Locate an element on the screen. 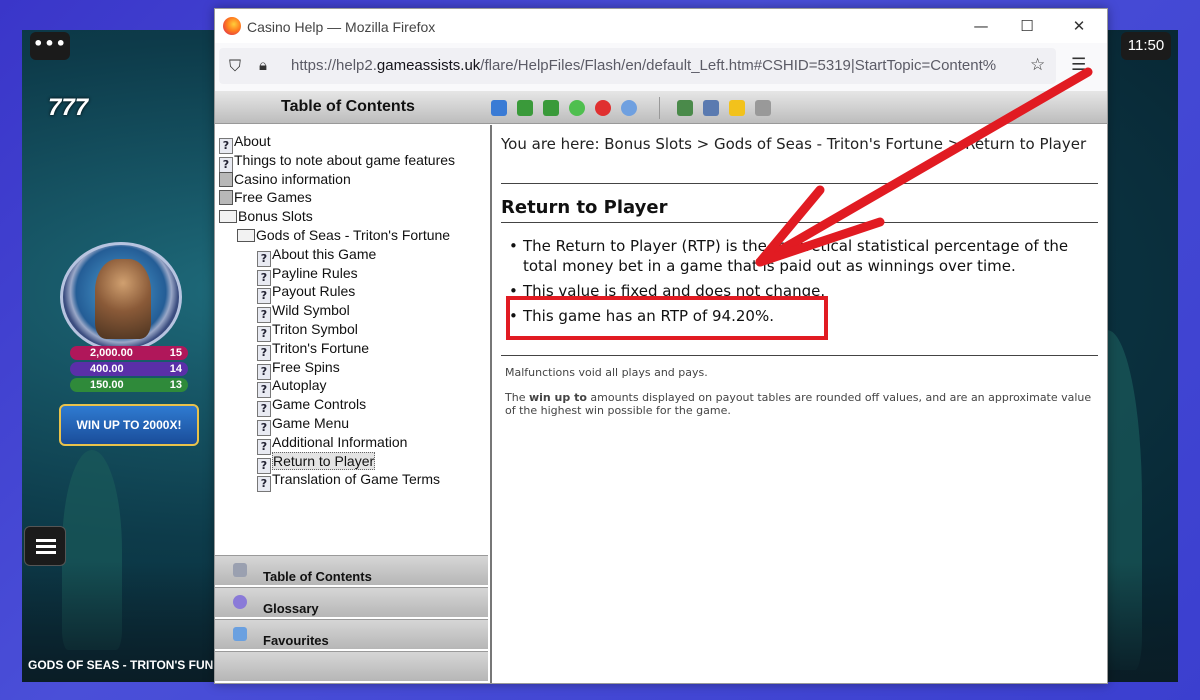 This screenshot has height=700, width=1200. toc-item-label: Gods of Seas - Triton's Fortune is located at coordinates (353, 235).